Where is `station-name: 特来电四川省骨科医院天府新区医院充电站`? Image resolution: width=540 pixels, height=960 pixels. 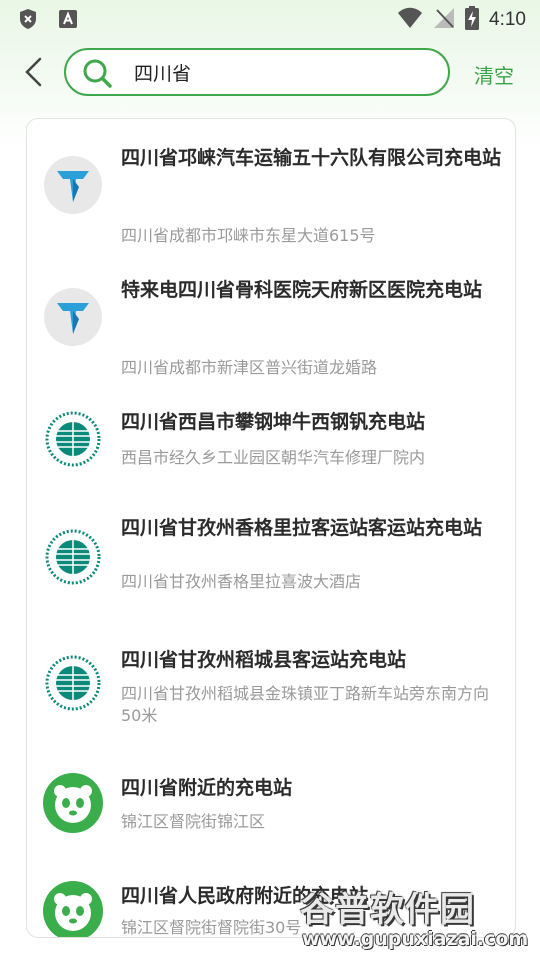
station-name: 特来电四川省骨科医院天府新区医院充电站 is located at coordinates (302, 290).